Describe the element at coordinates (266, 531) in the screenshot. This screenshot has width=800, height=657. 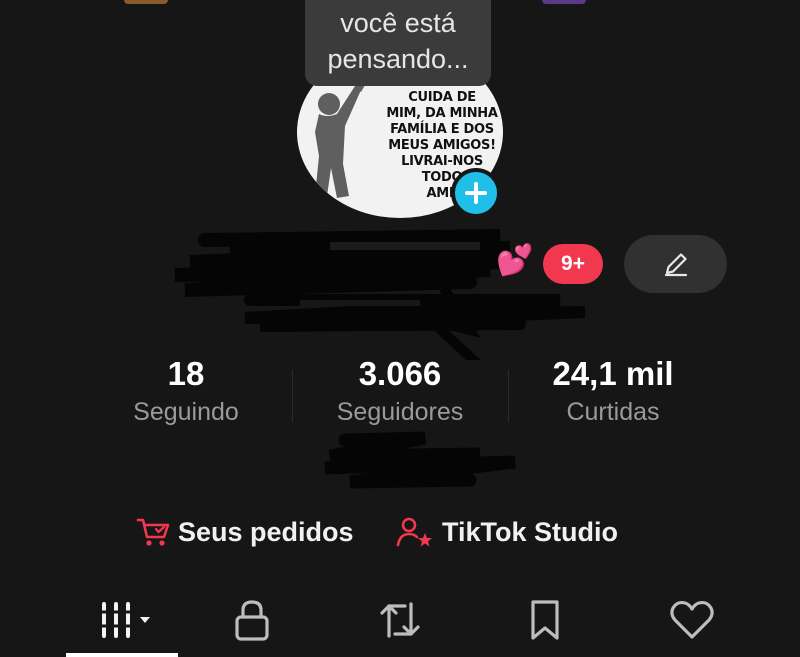
I see `orders-label: Seus pedidos` at that location.